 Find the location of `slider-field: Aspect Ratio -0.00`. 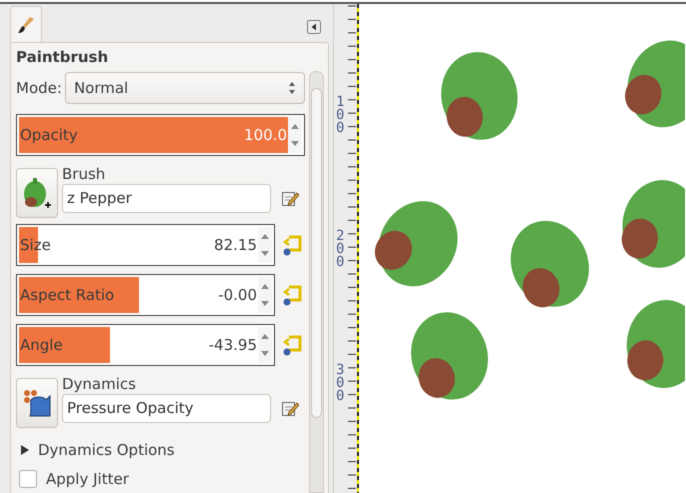

slider-field: Aspect Ratio -0.00 is located at coordinates (145, 295).